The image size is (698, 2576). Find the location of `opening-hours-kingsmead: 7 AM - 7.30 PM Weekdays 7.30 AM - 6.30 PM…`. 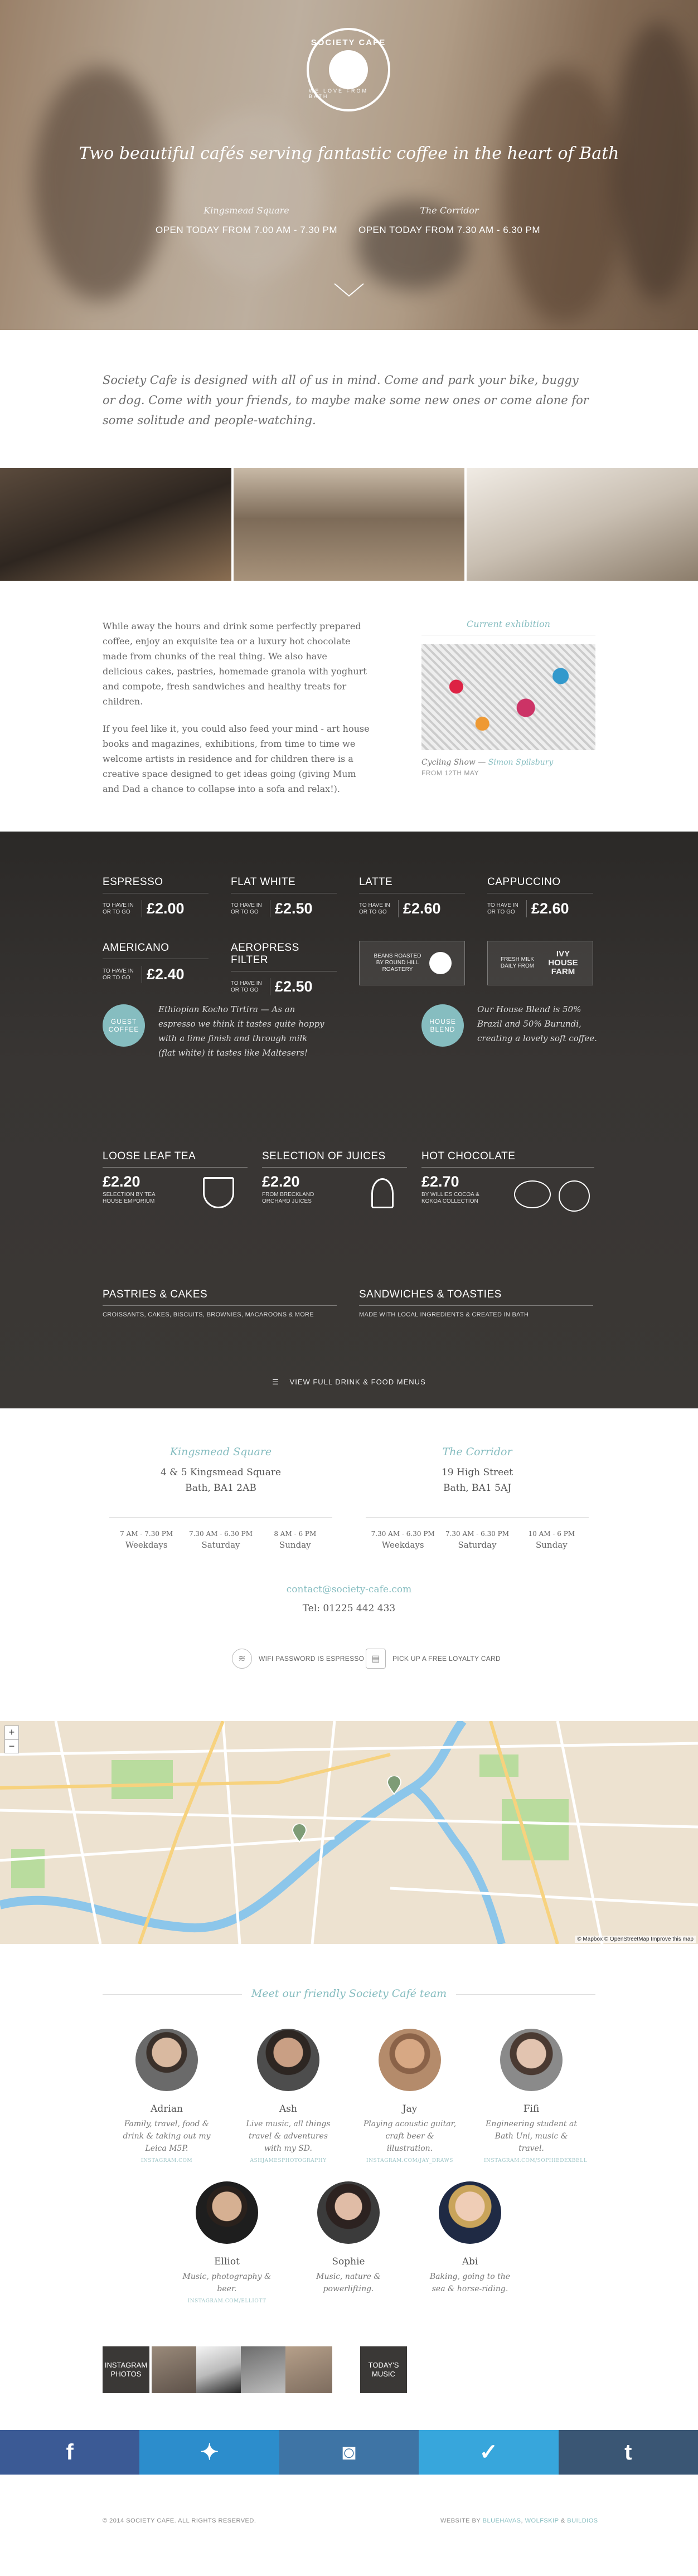

opening-hours-kingsmead: 7 AM - 7.30 PM Weekdays 7.30 AM - 6.30 PM… is located at coordinates (220, 1533).